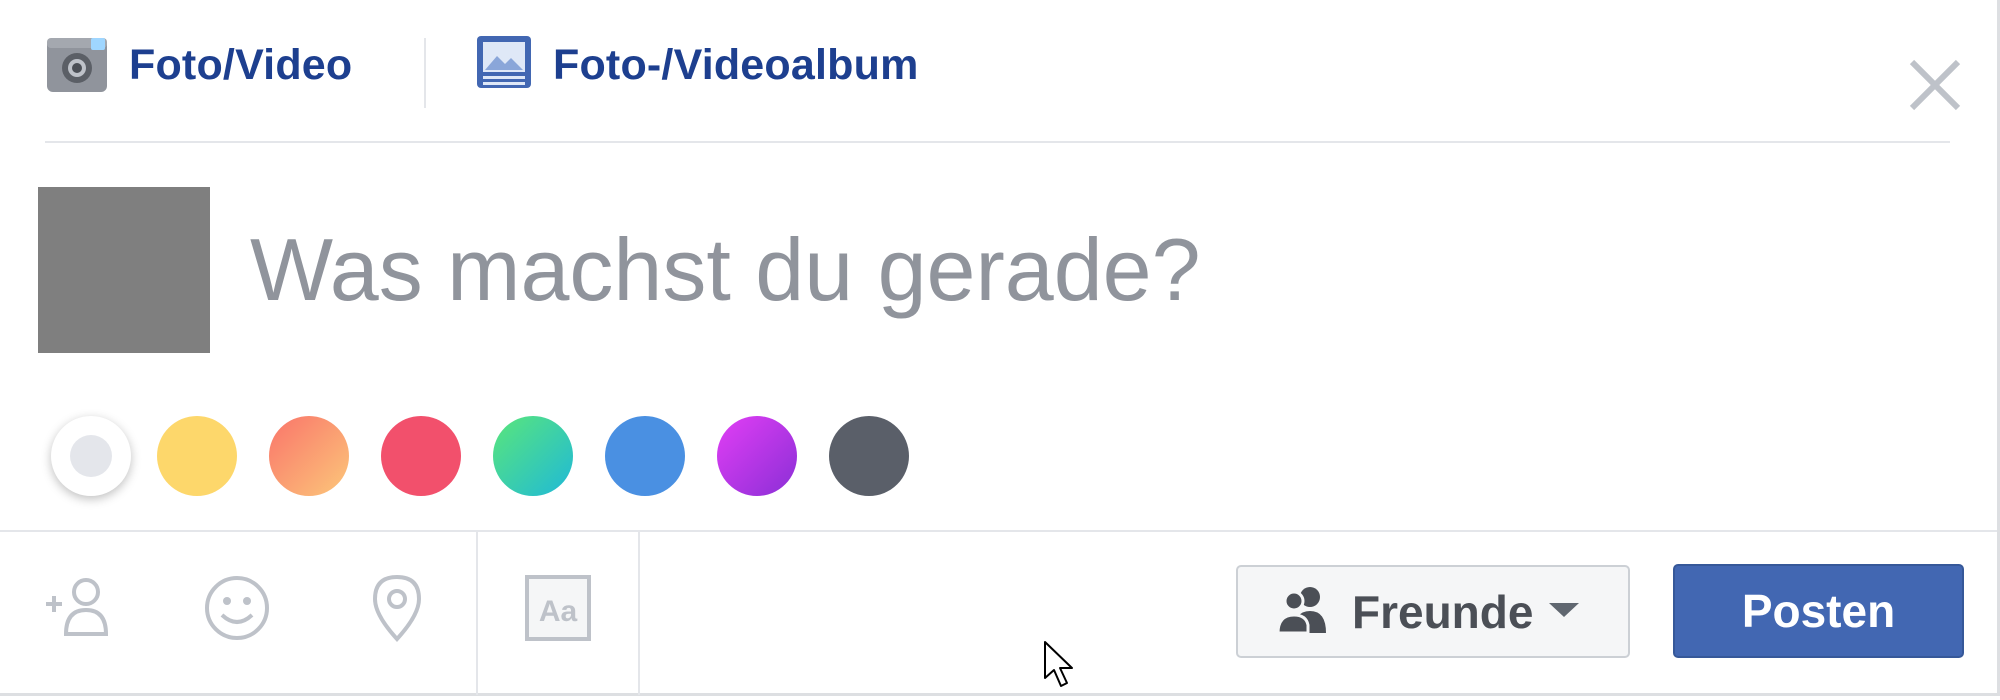 This screenshot has width=2000, height=700. I want to click on chevron-down-icon, so click(1564, 611).